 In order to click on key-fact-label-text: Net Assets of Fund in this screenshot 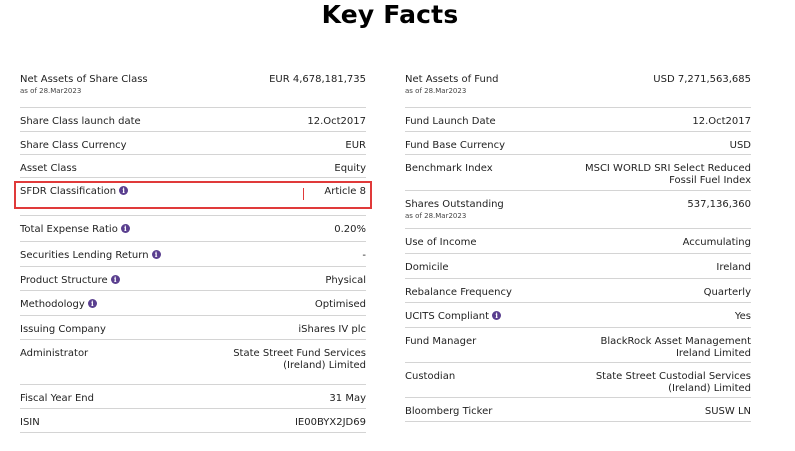, I will do `click(452, 79)`.